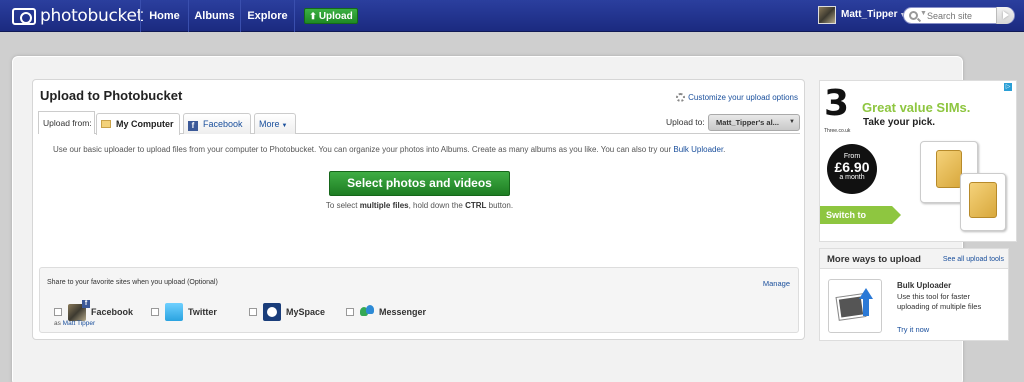  I want to click on search-input, so click(962, 15).